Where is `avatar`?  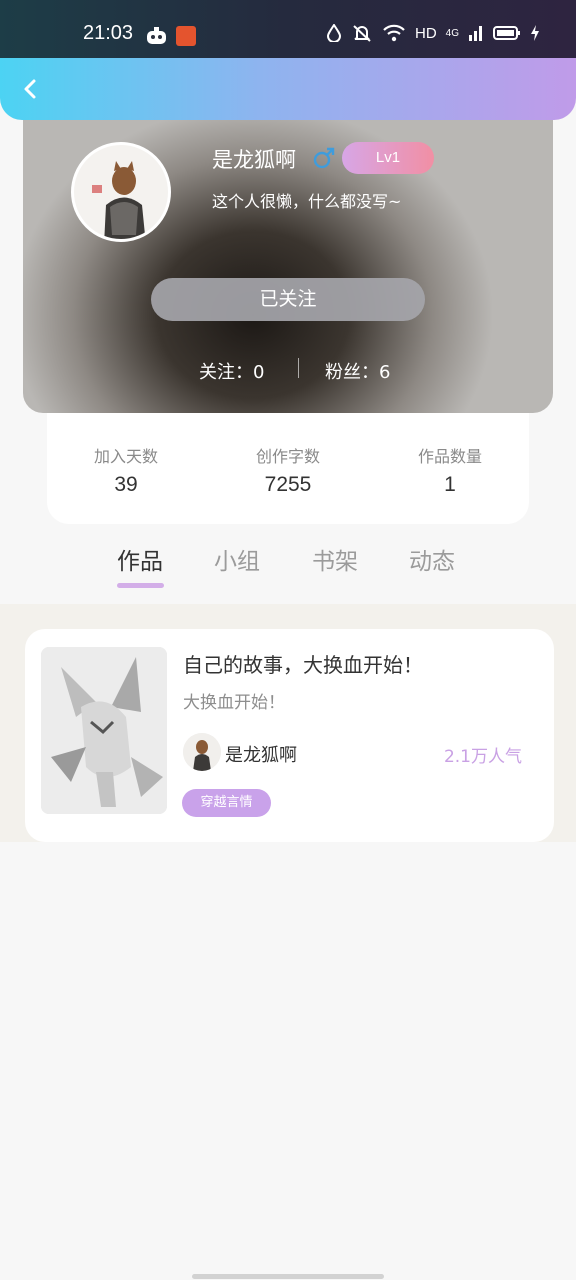 avatar is located at coordinates (121, 192).